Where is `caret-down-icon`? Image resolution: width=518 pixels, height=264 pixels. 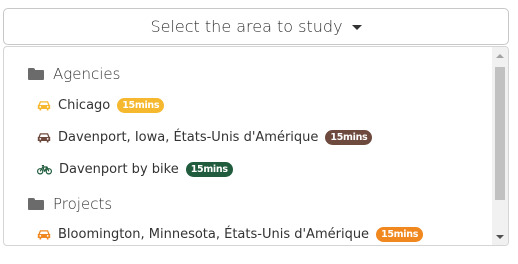
caret-down-icon is located at coordinates (356, 27).